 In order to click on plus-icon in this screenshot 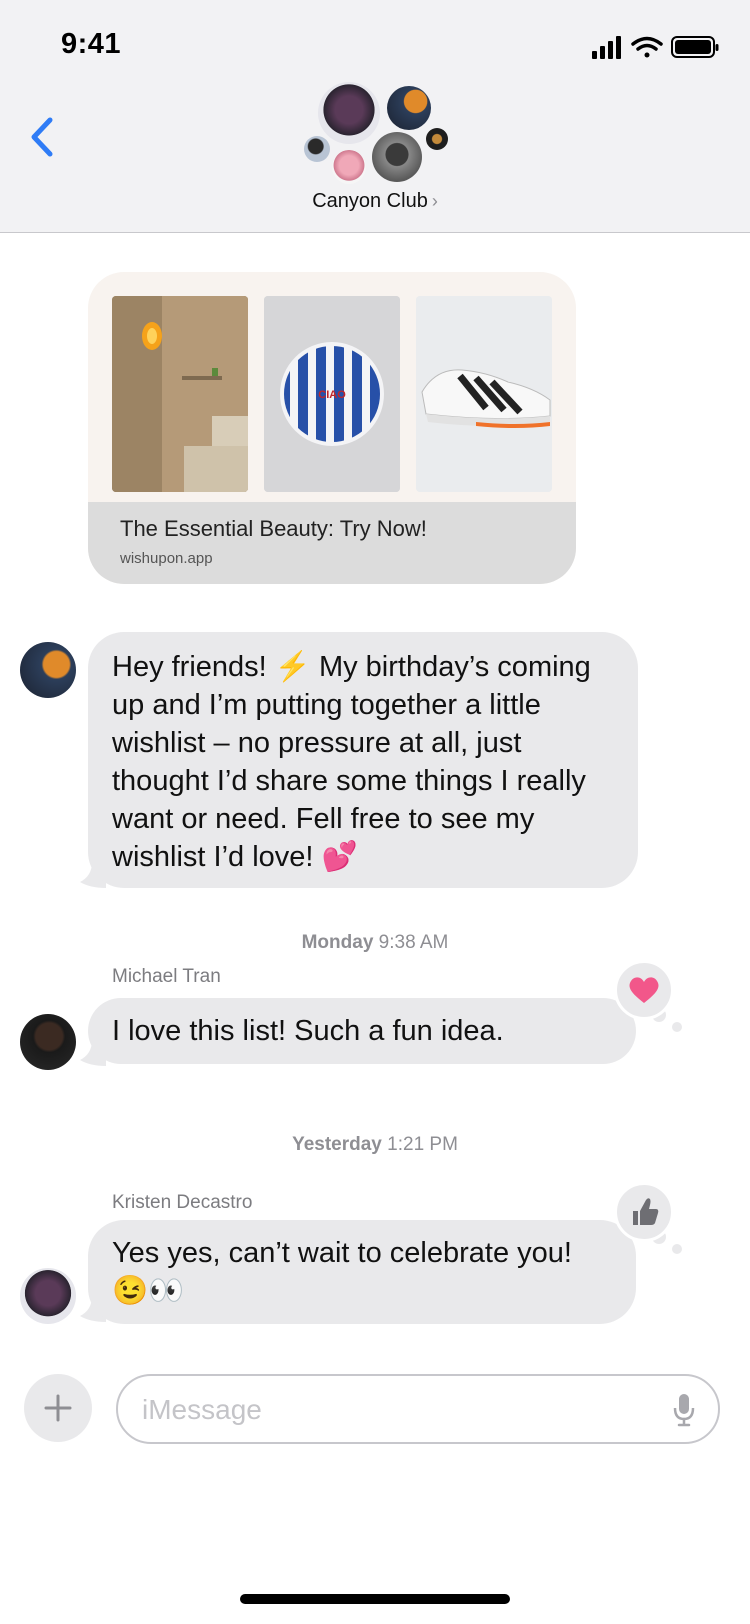, I will do `click(58, 1408)`.